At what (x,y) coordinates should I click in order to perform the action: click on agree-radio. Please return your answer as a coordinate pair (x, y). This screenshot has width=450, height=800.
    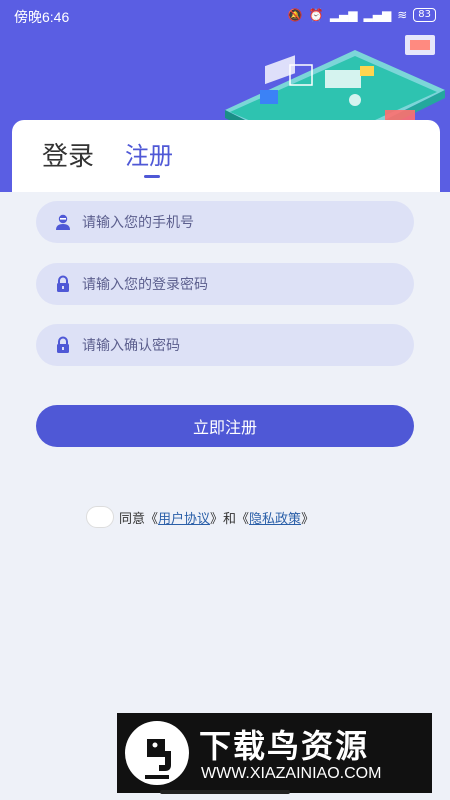
    Looking at the image, I should click on (100, 517).